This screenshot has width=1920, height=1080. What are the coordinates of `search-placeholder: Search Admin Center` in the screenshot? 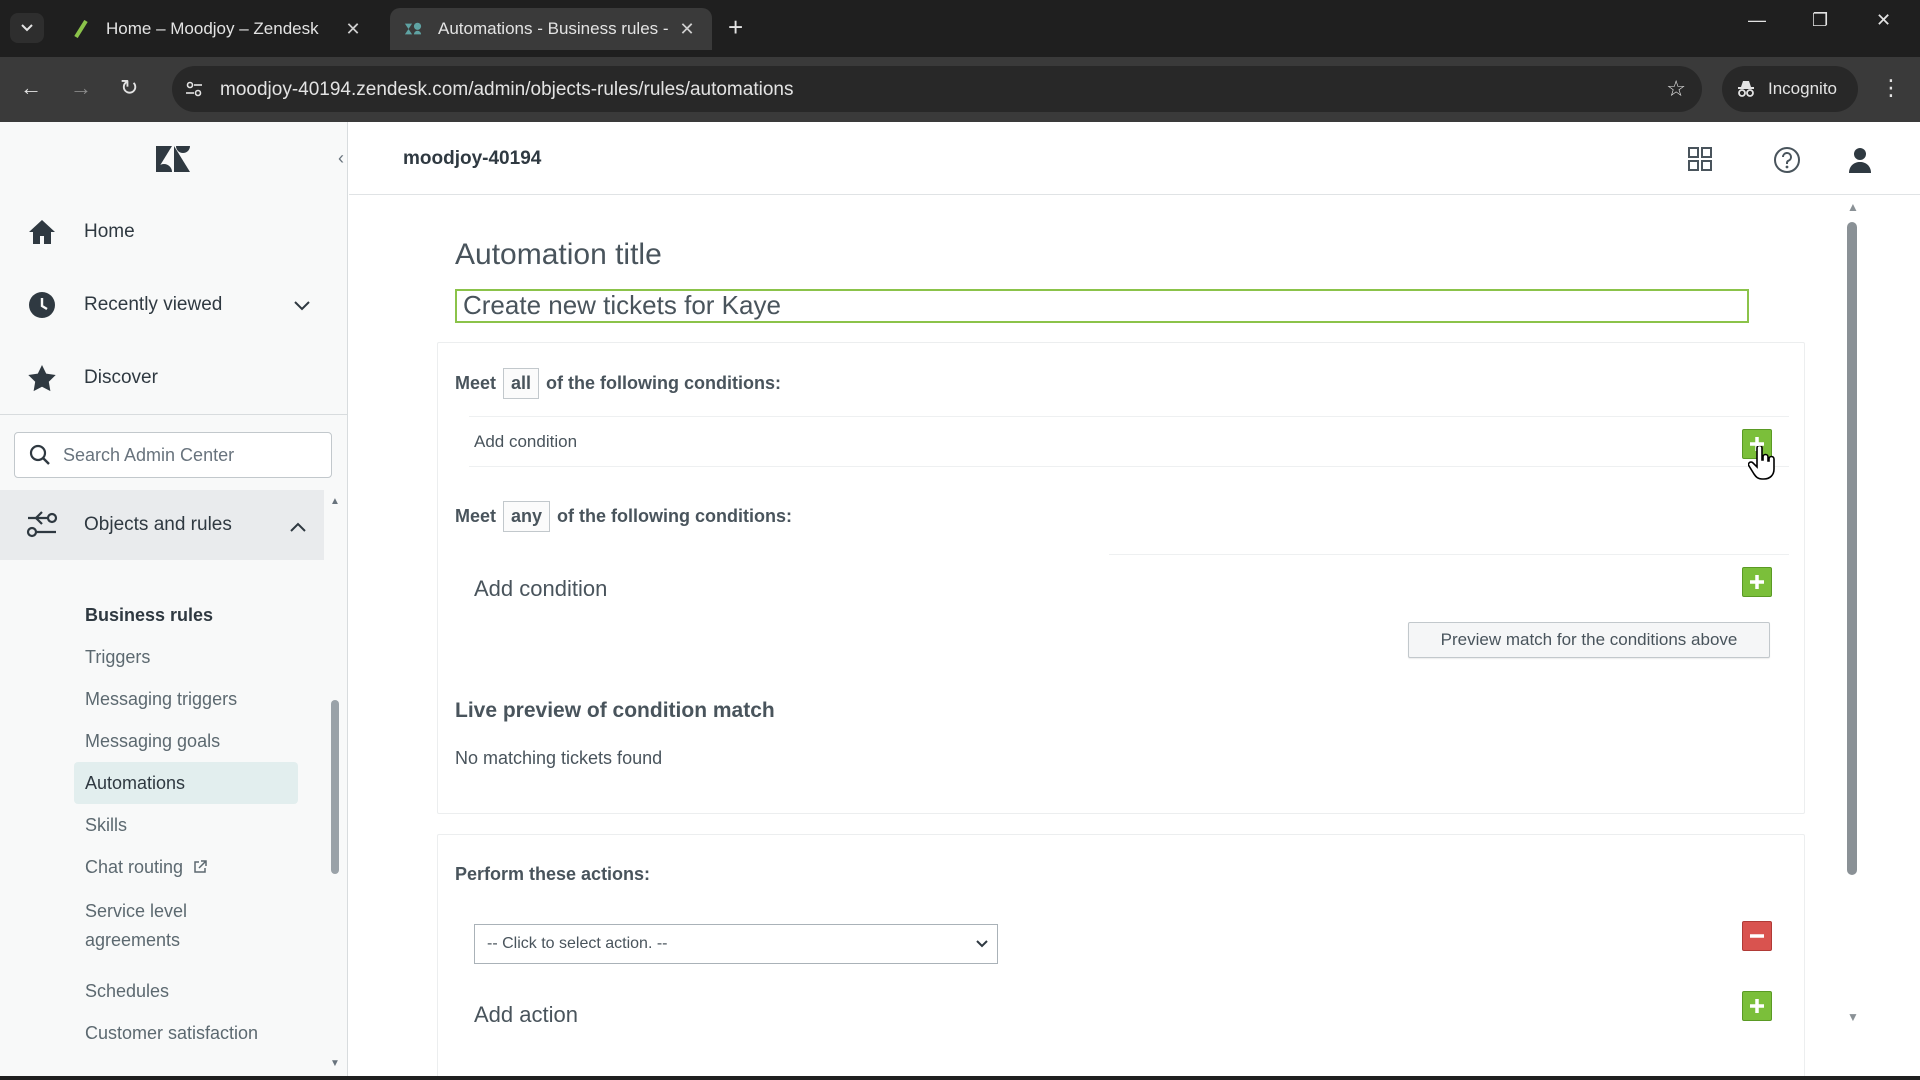 It's located at (149, 454).